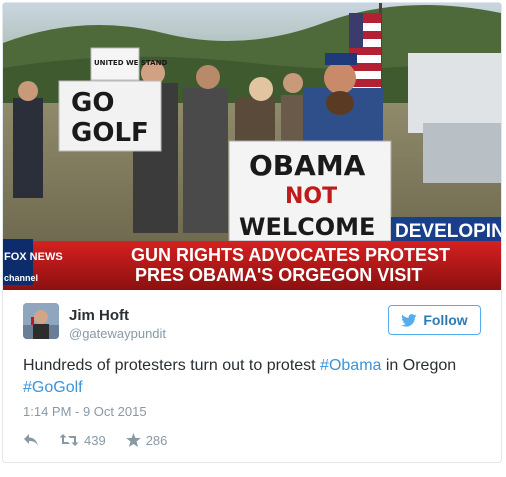 This screenshot has width=506, height=477. I want to click on car, so click(462, 153).